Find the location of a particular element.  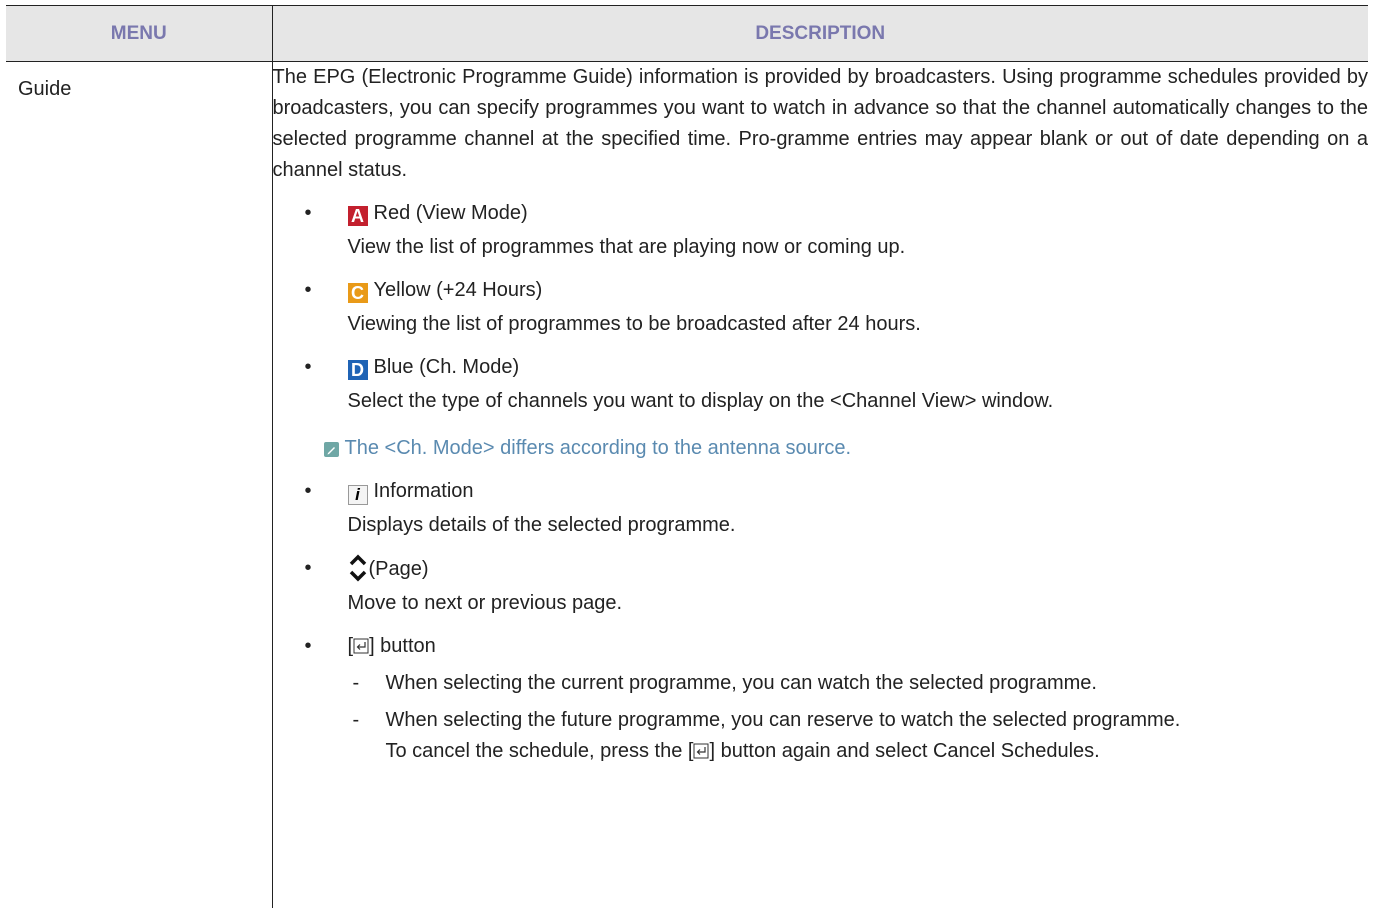

list-item-page: • (Page) Move to next or previous page. is located at coordinates (821, 586).